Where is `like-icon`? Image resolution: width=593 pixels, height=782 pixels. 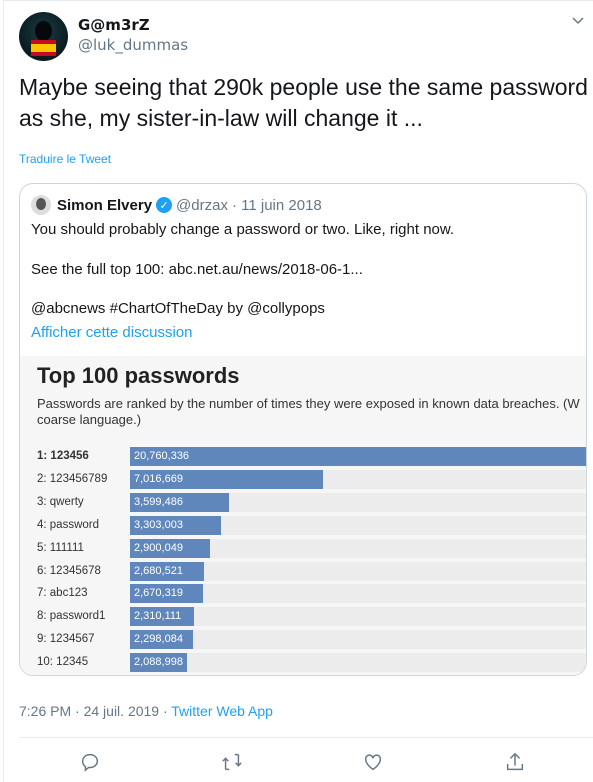
like-icon is located at coordinates (373, 762).